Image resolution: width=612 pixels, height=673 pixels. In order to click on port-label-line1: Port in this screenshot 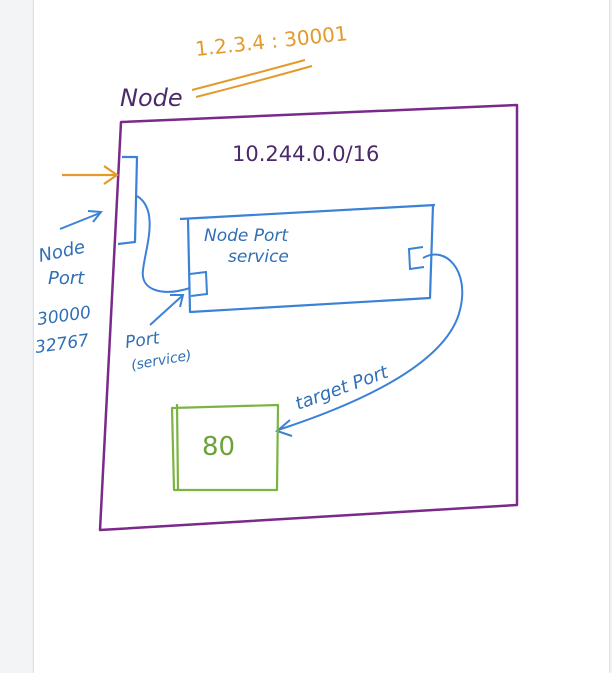, I will do `click(143, 340)`.